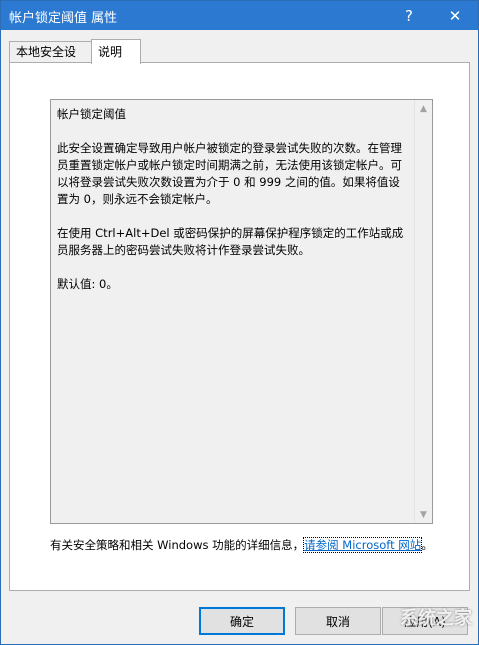  What do you see at coordinates (338, 621) in the screenshot?
I see `cancel-button: 取消` at bounding box center [338, 621].